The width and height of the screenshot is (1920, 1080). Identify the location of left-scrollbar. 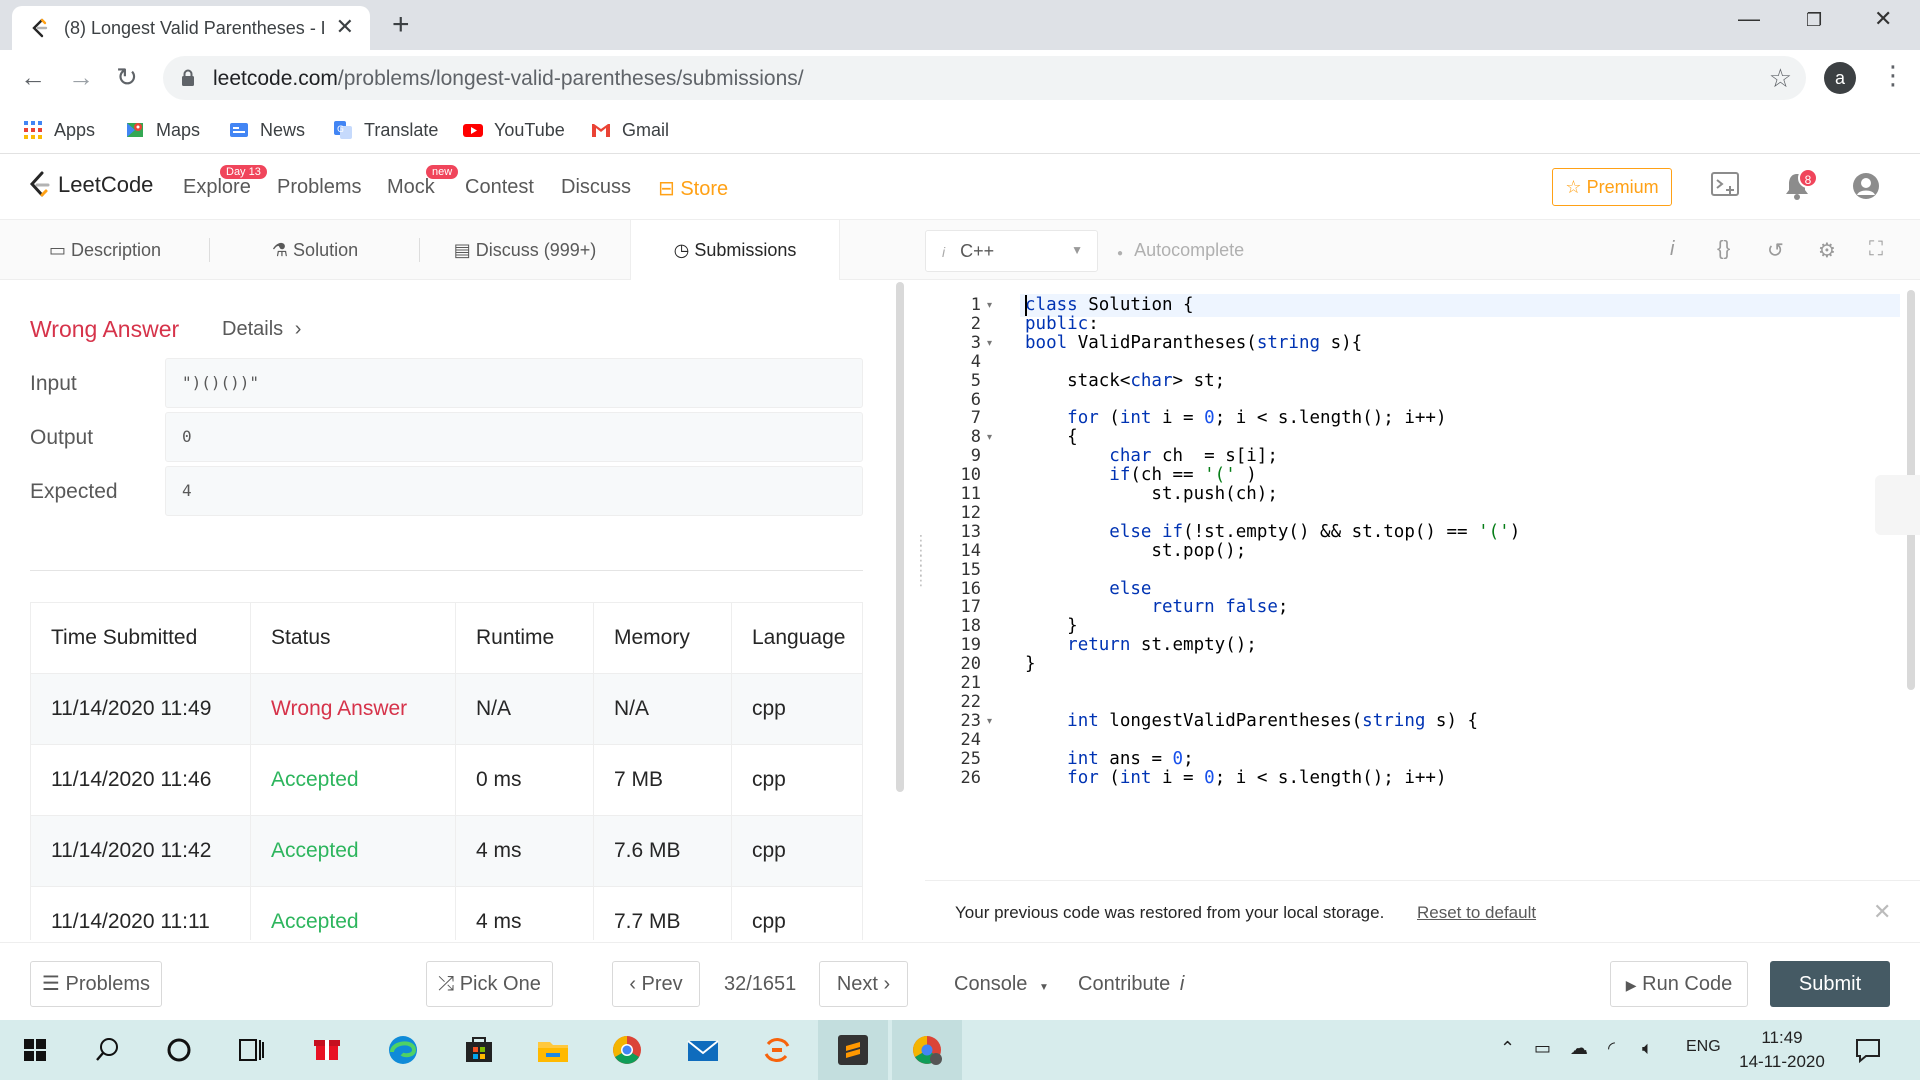
(900, 537).